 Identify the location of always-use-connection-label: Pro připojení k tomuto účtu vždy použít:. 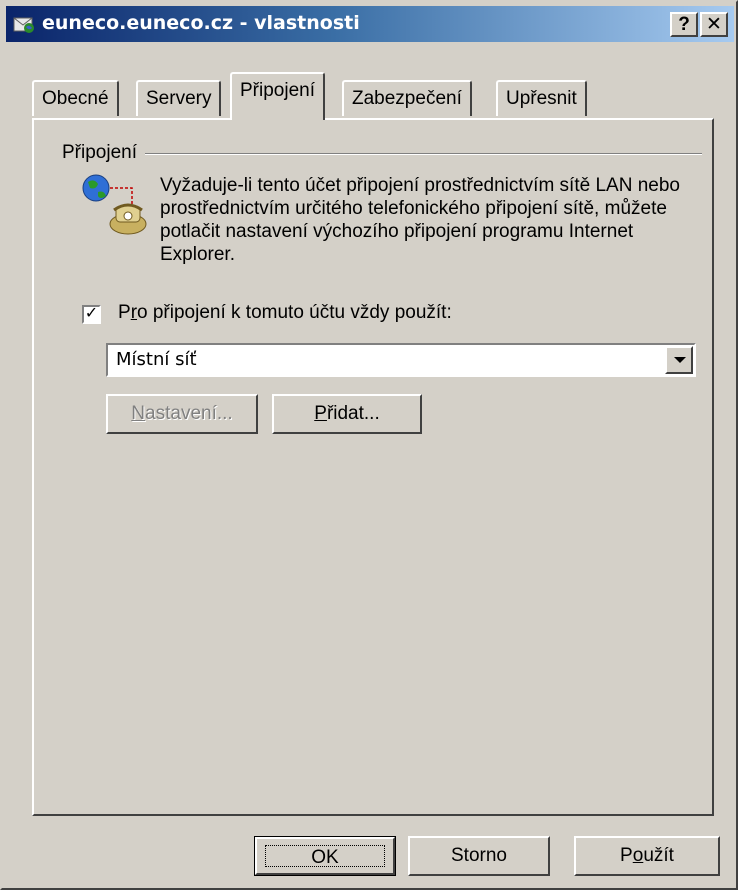
(285, 313).